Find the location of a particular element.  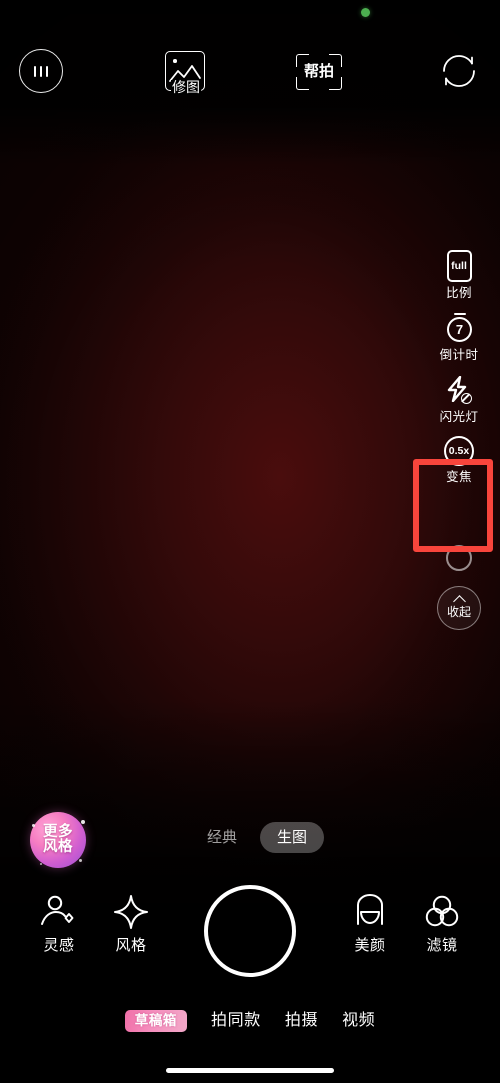

countdown-timer-button: 7 倒计时 is located at coordinates (459, 337).